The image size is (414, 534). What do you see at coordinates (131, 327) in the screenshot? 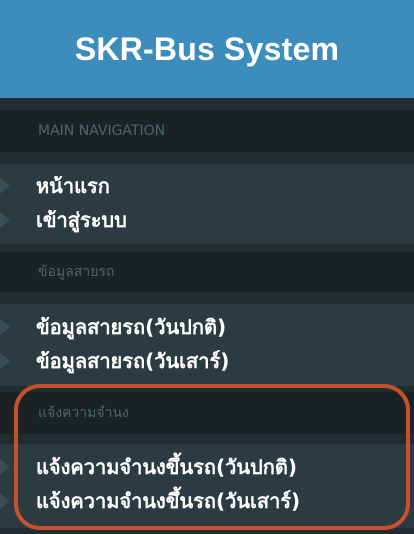
I see `sidebar-item-label: ข้อมูลสายรถ(วันปกติ)` at bounding box center [131, 327].